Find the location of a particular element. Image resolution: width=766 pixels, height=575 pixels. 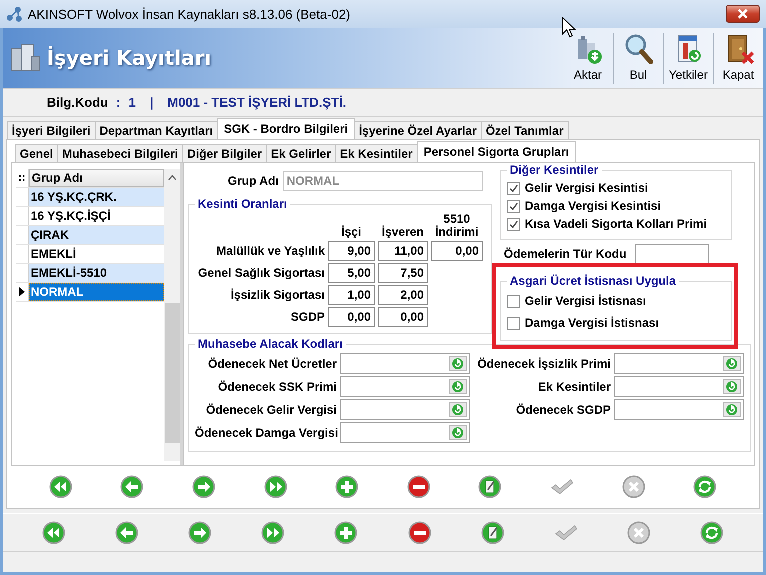

checkbox-label: Gelir Vergisi Kesintisi is located at coordinates (586, 188).